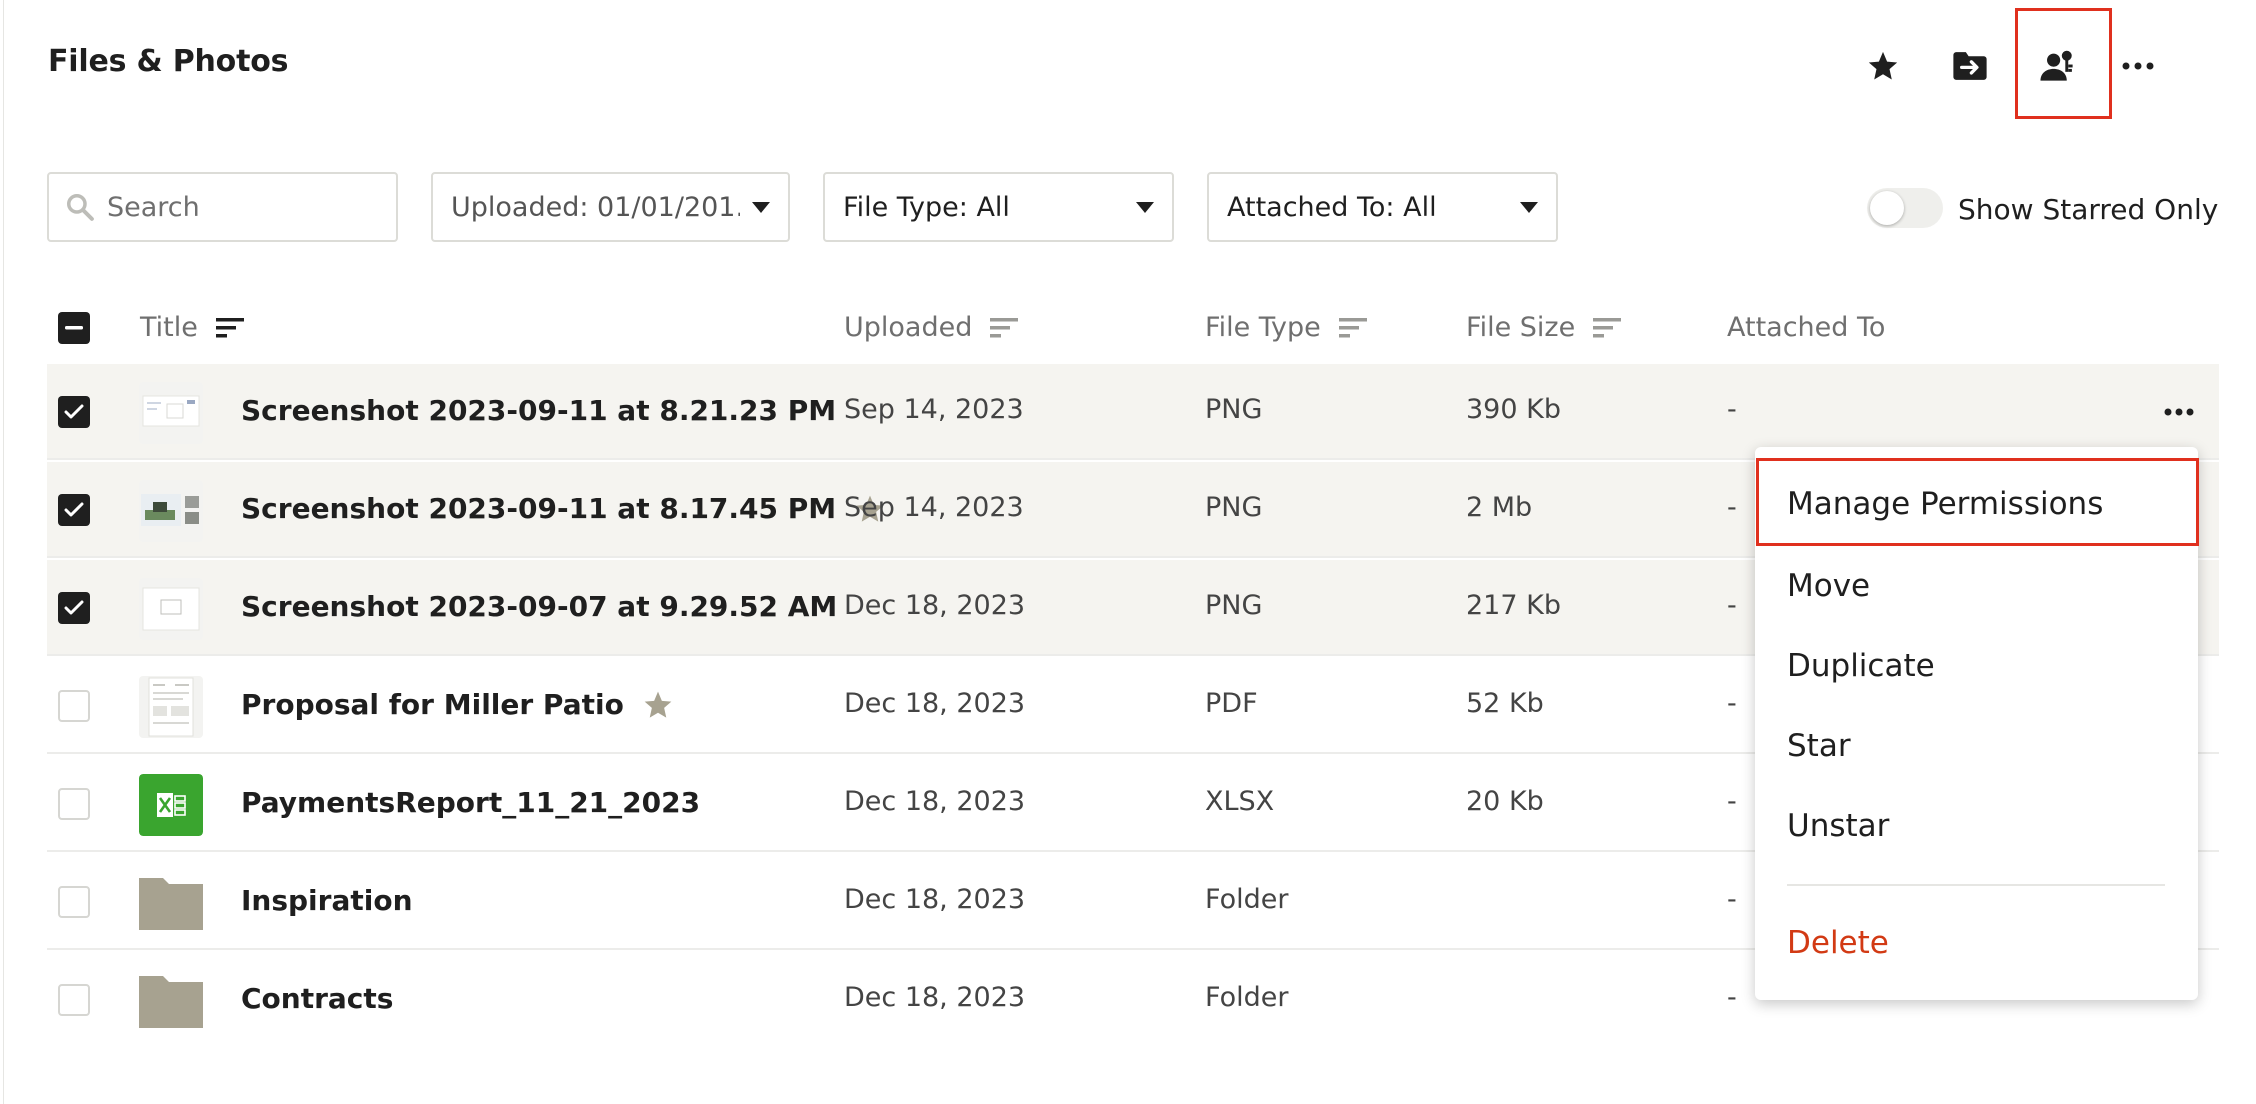 This screenshot has height=1104, width=2256. What do you see at coordinates (1861, 666) in the screenshot?
I see `menu-item-duplicate: Duplicate` at bounding box center [1861, 666].